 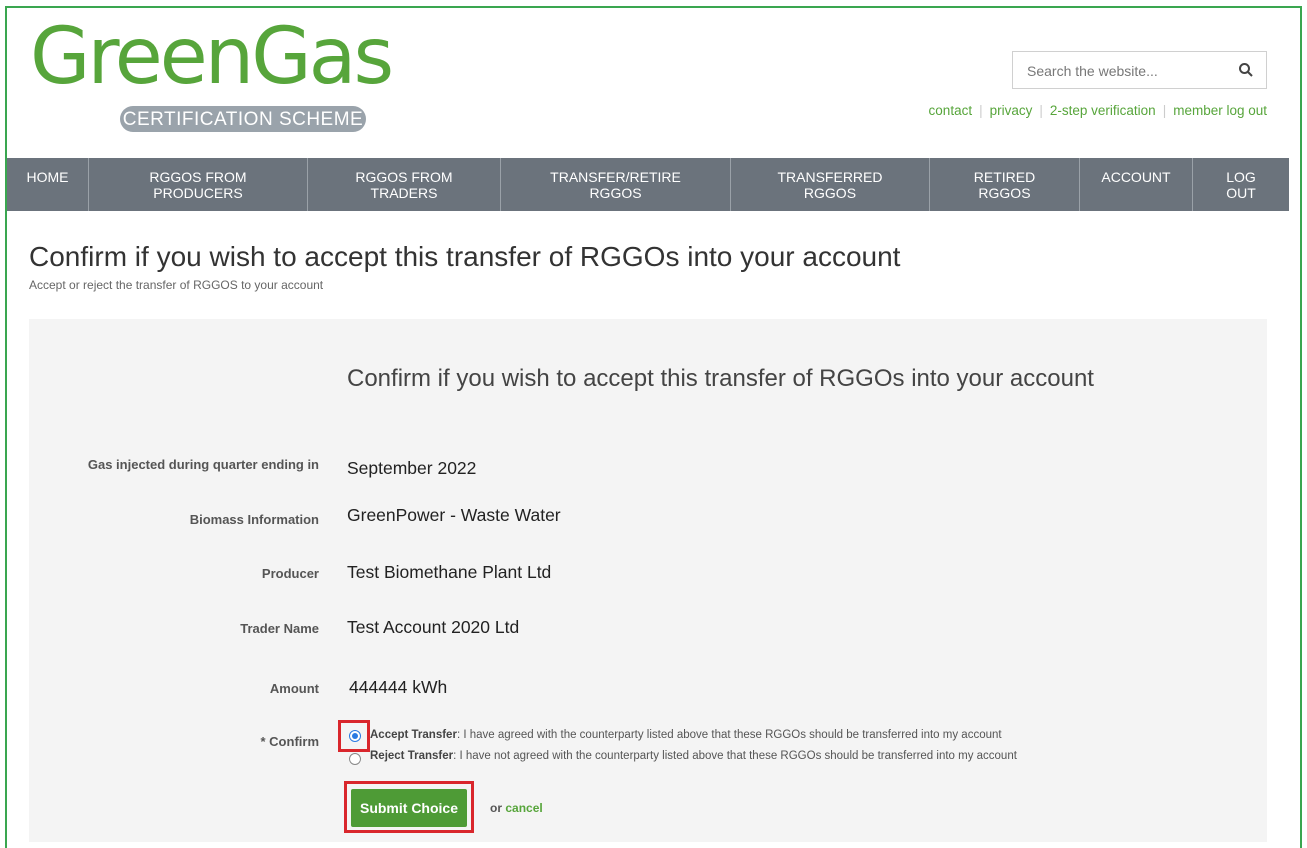 What do you see at coordinates (523, 808) in the screenshot?
I see `cancel-link: cancel` at bounding box center [523, 808].